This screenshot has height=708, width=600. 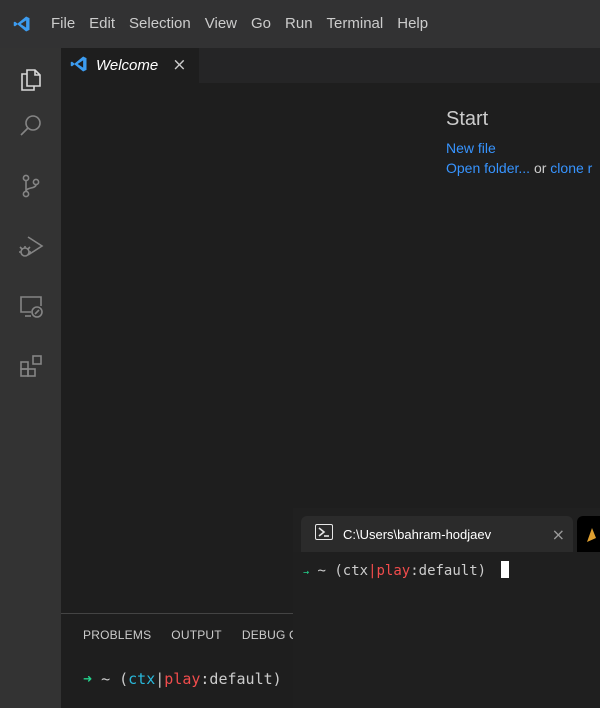 What do you see at coordinates (351, 571) in the screenshot?
I see `prompt-text-a: (ctx` at bounding box center [351, 571].